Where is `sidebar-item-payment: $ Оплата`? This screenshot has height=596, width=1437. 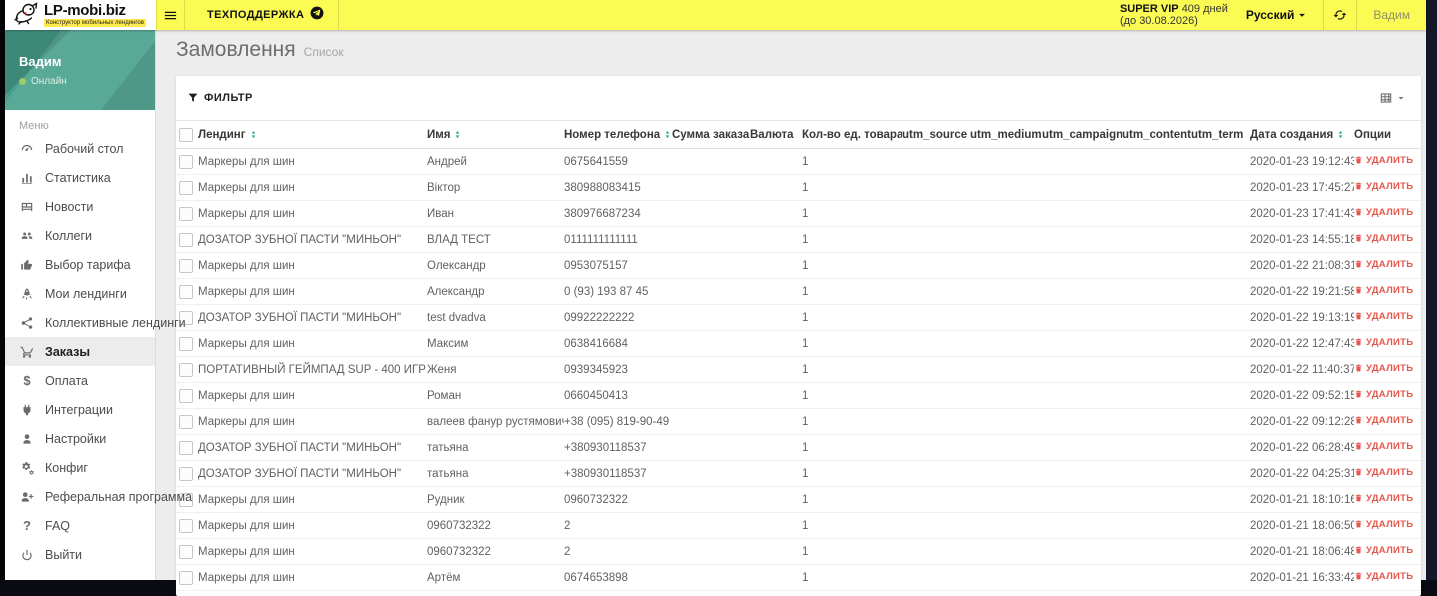 sidebar-item-payment: $ Оплата is located at coordinates (80, 380).